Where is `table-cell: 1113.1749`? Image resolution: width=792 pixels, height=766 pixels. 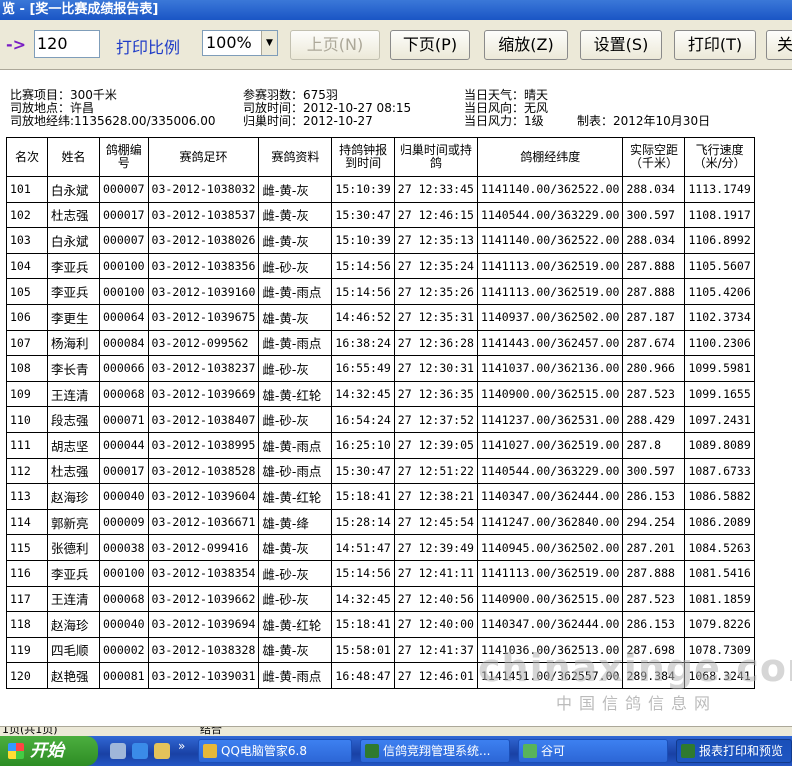 table-cell: 1113.1749 is located at coordinates (719, 189).